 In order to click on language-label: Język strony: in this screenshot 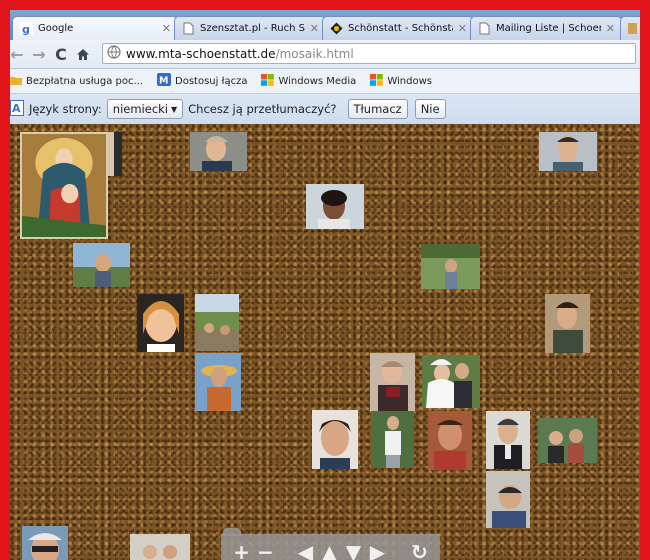, I will do `click(65, 109)`.